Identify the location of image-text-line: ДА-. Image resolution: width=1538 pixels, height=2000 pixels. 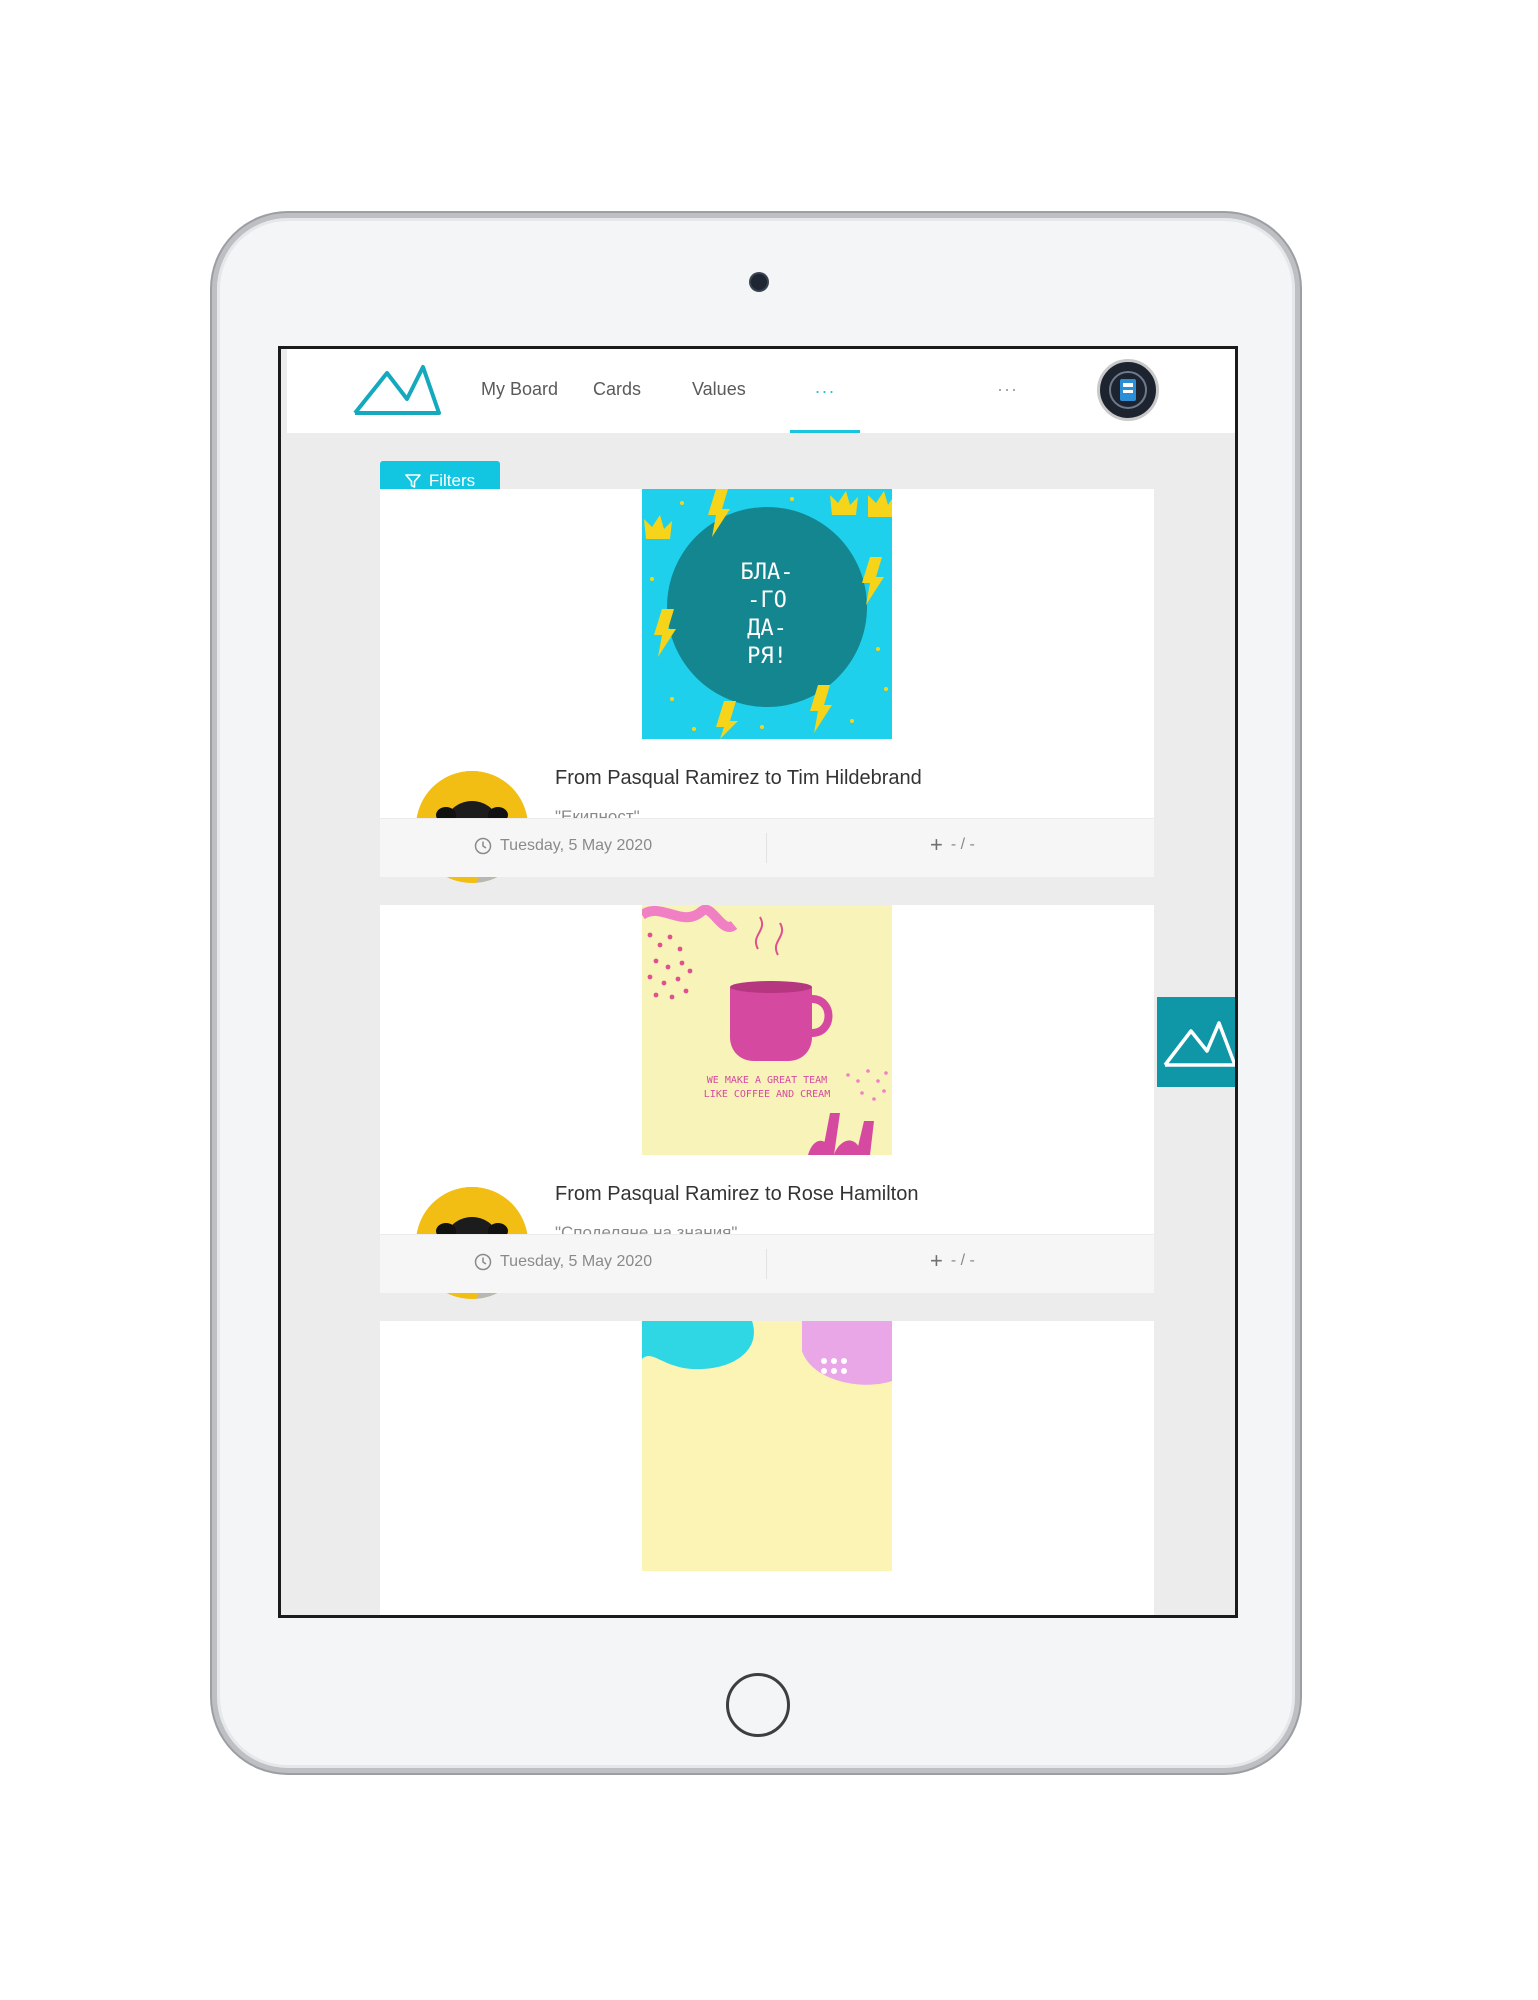
(767, 628).